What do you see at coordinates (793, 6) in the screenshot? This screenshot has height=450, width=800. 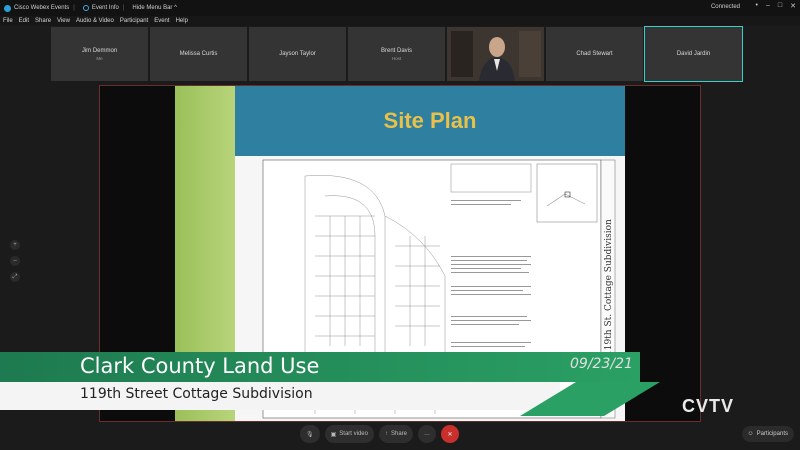 I see `close-button: ✕` at bounding box center [793, 6].